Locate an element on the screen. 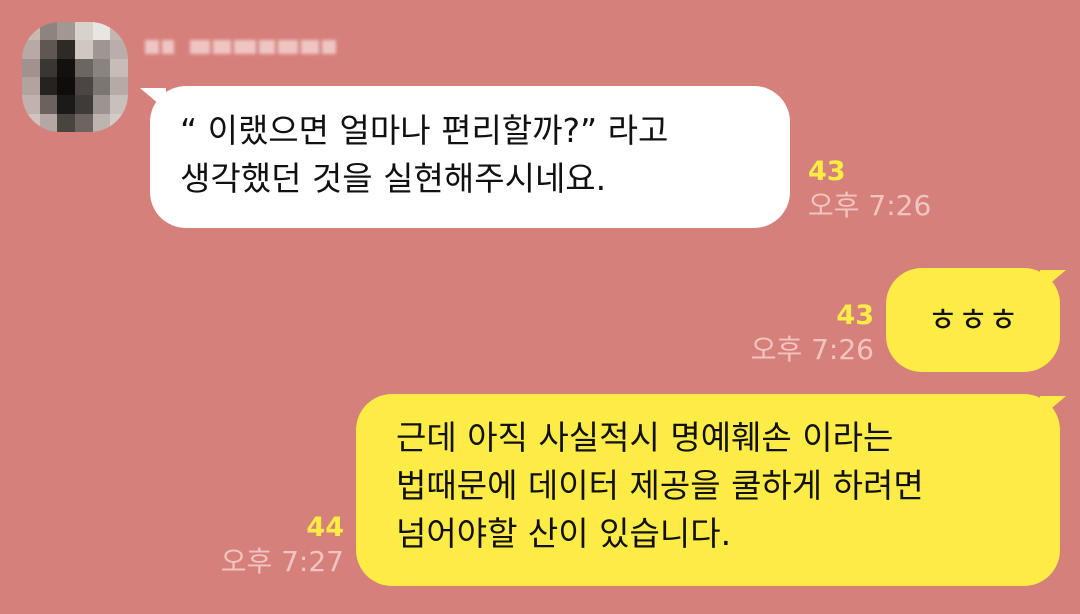 The image size is (1080, 614). message-text: 생각했던 것을 실현해주시네요. is located at coordinates (393, 178).